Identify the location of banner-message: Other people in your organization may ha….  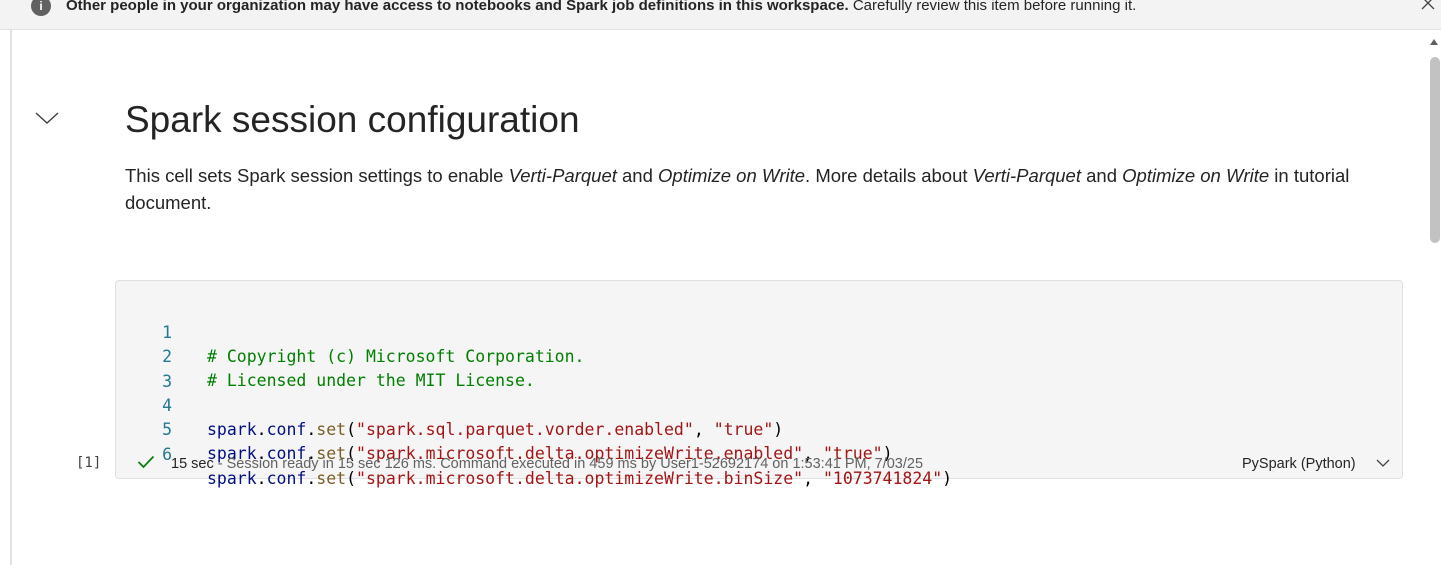
(601, 7).